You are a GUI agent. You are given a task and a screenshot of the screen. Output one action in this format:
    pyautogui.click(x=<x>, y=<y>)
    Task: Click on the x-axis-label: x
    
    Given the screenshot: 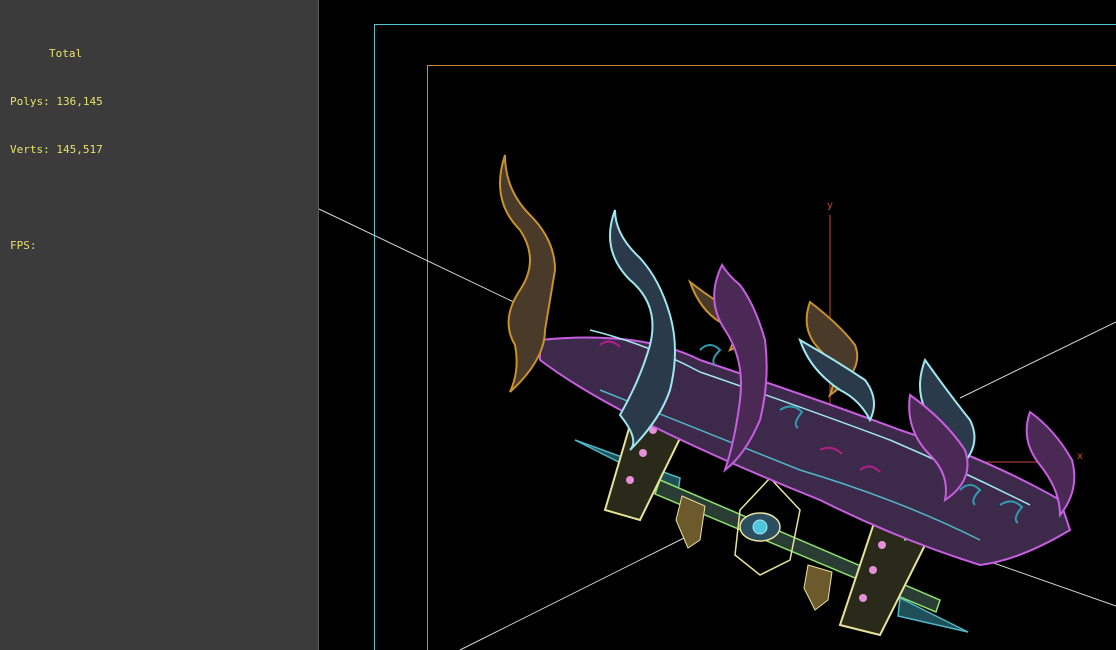 What is the action you would take?
    pyautogui.click(x=1080, y=456)
    